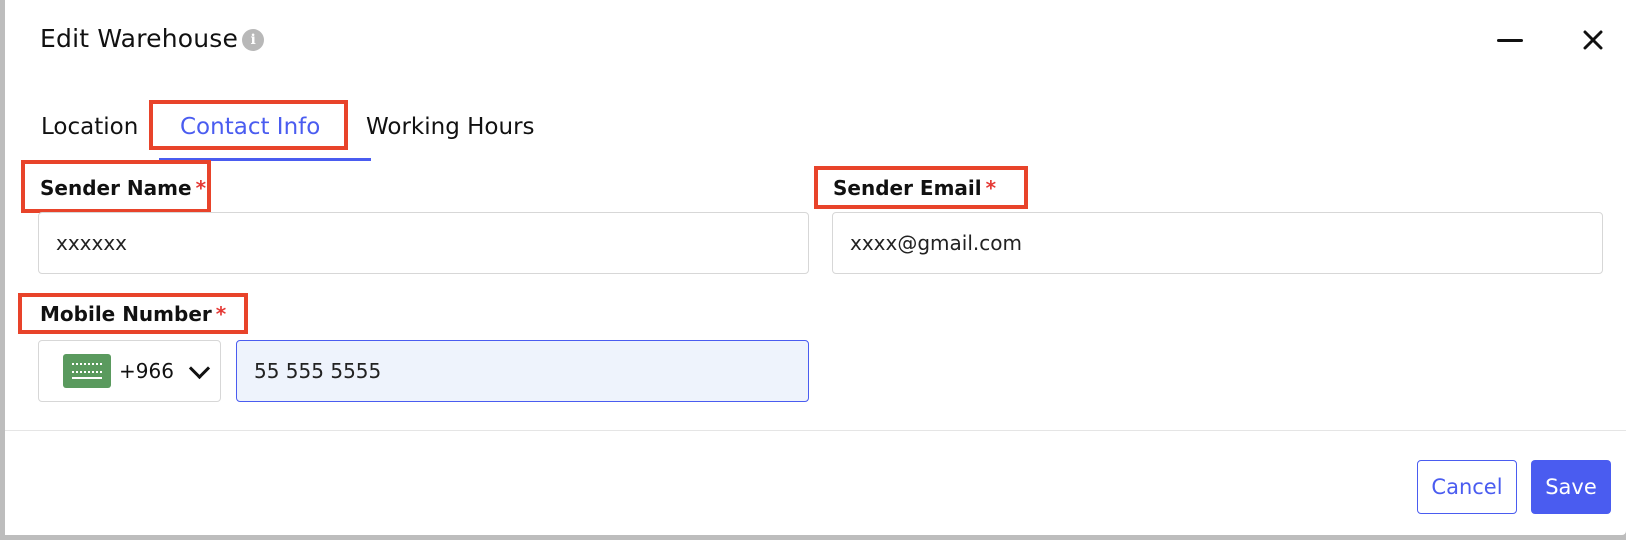  I want to click on minimize-button, so click(1510, 40).